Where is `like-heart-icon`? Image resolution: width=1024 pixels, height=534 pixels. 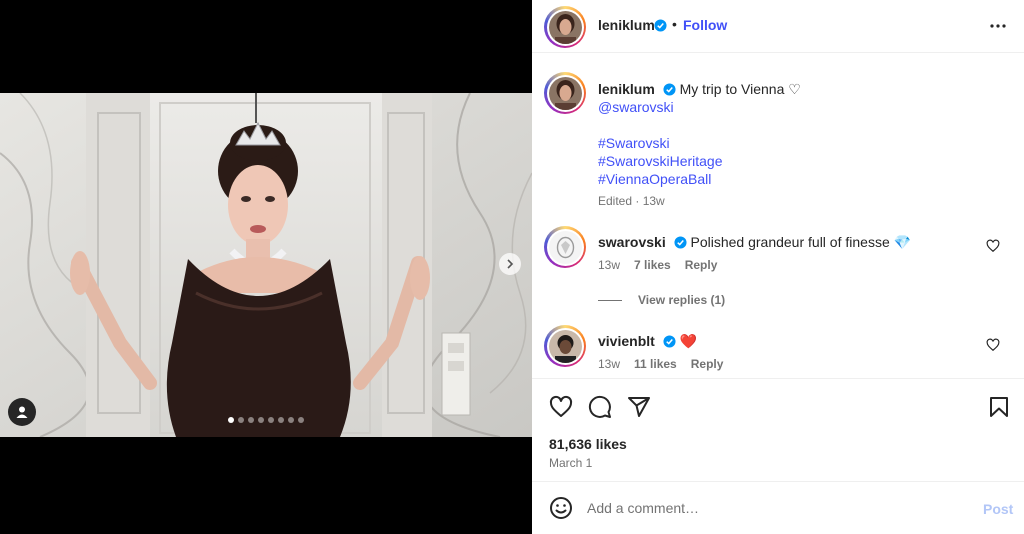 like-heart-icon is located at coordinates (561, 407).